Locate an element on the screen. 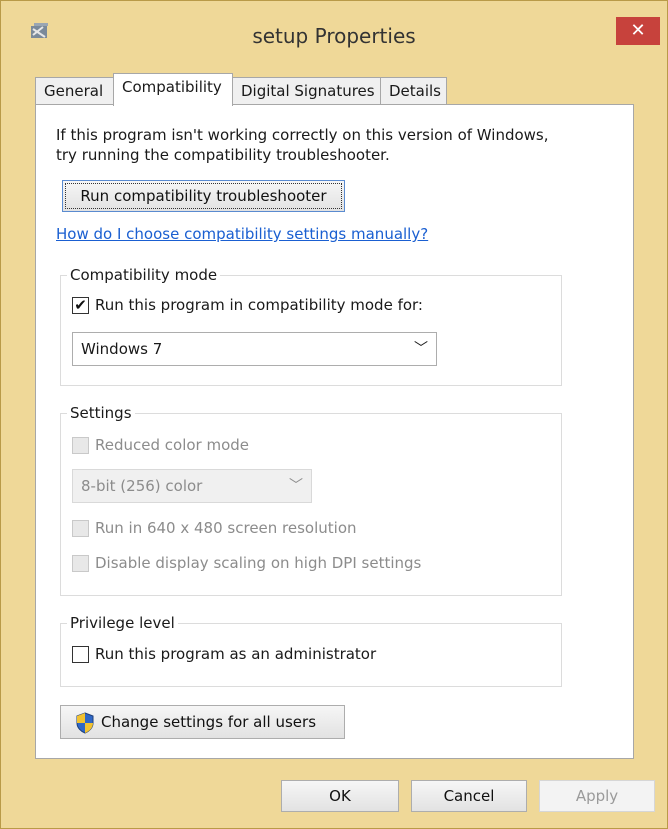  disable-dpi-checkbox is located at coordinates (80, 563).